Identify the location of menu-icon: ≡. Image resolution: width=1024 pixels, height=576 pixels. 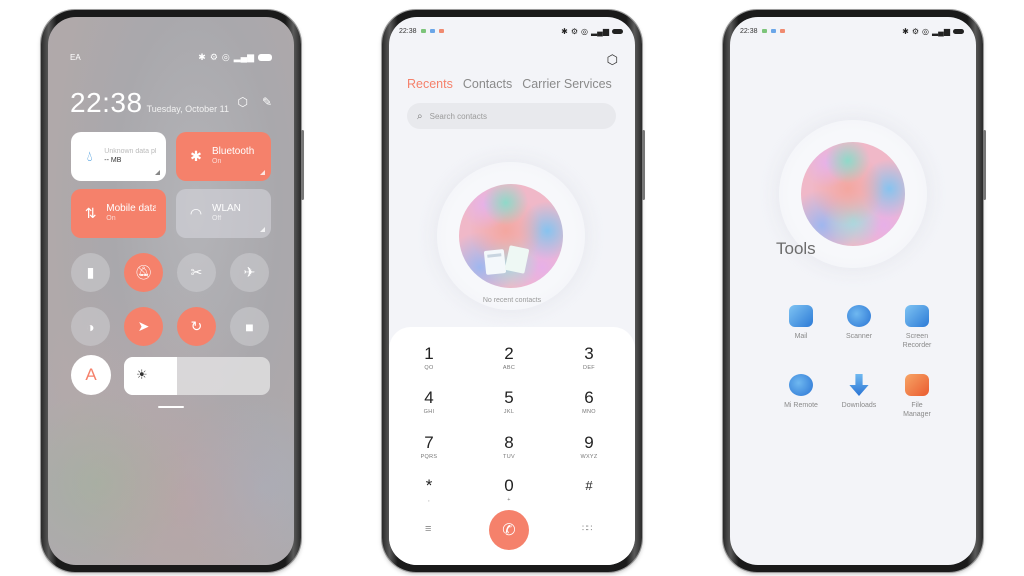
(428, 529).